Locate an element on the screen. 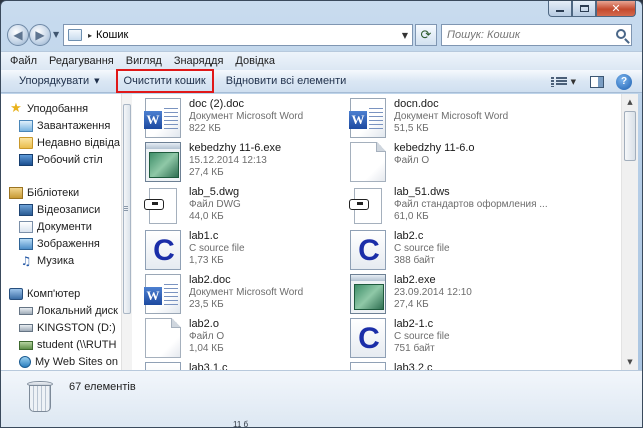 This screenshot has width=643, height=428. file-item: lab2.o Файл O 1,04 КБ is located at coordinates (252, 338).